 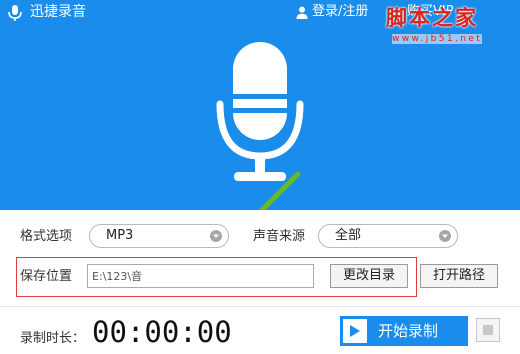 What do you see at coordinates (53, 338) in the screenshot?
I see `duration-label: 录制时长：` at bounding box center [53, 338].